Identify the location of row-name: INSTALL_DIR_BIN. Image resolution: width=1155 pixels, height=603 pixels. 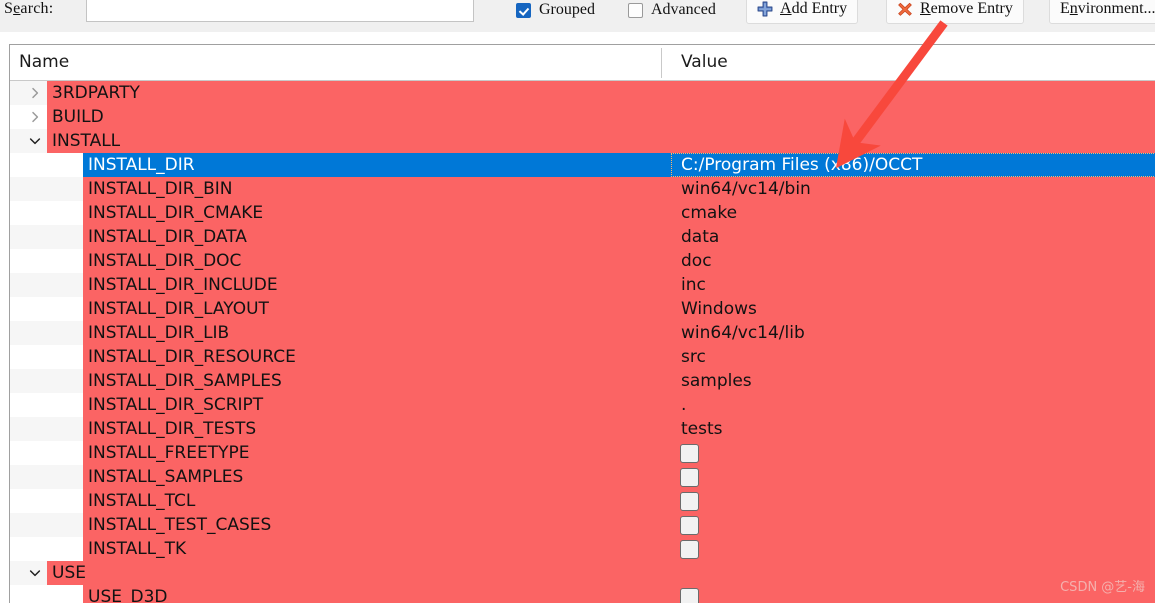
(160, 189).